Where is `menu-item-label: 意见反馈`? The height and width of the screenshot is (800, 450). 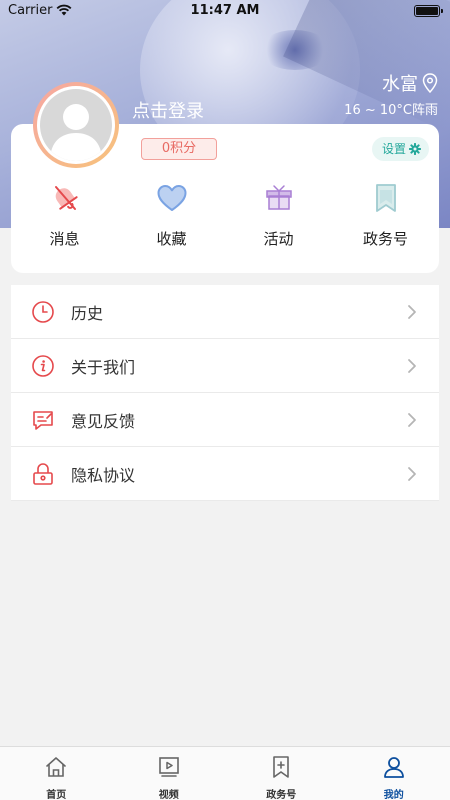 menu-item-label: 意见反馈 is located at coordinates (103, 421).